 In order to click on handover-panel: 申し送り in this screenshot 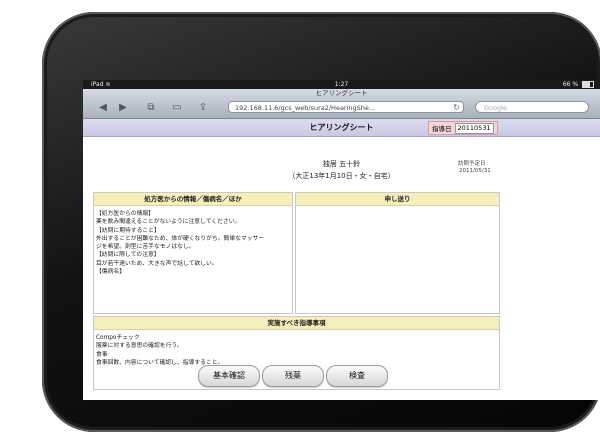, I will do `click(397, 253)`.